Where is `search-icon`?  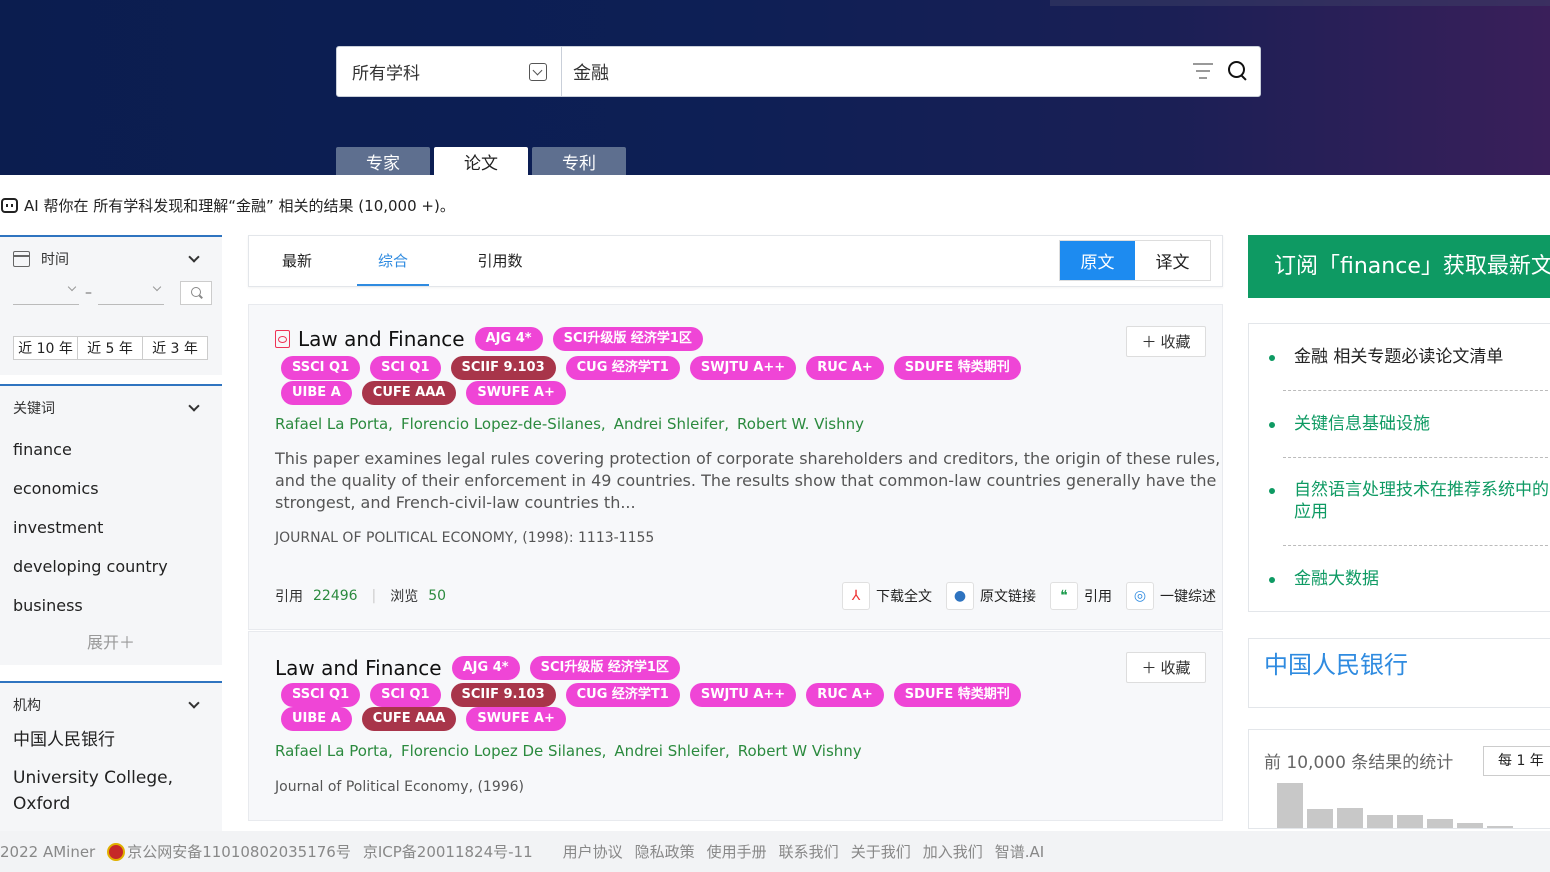 search-icon is located at coordinates (1238, 71).